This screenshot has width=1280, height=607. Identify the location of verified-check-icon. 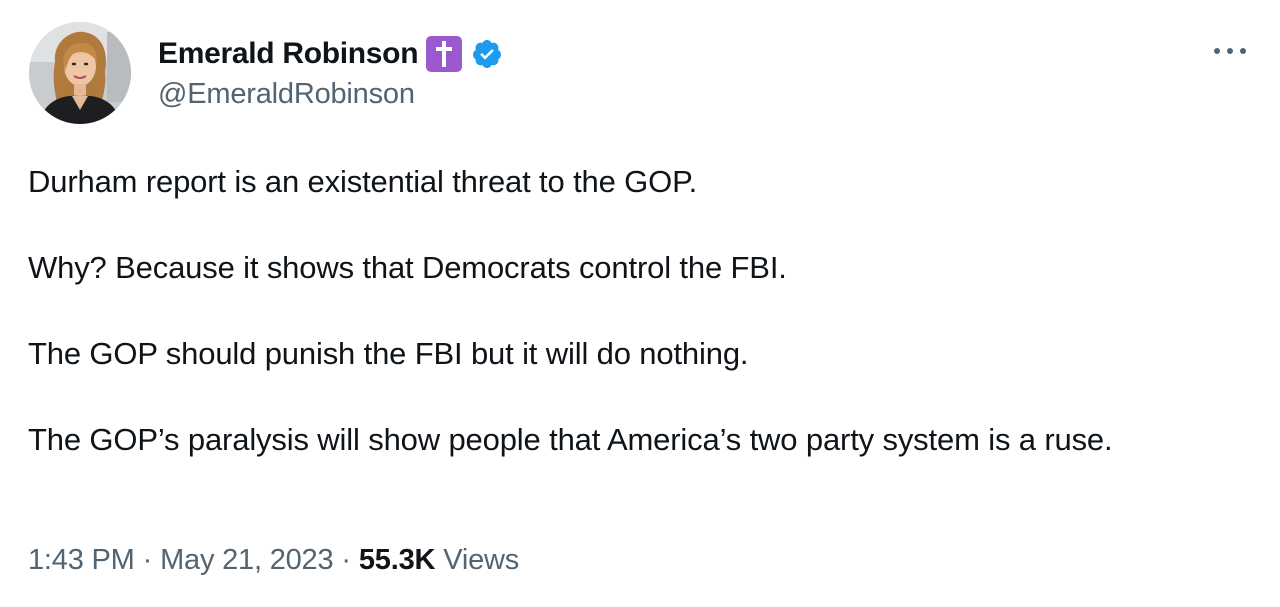
(487, 54).